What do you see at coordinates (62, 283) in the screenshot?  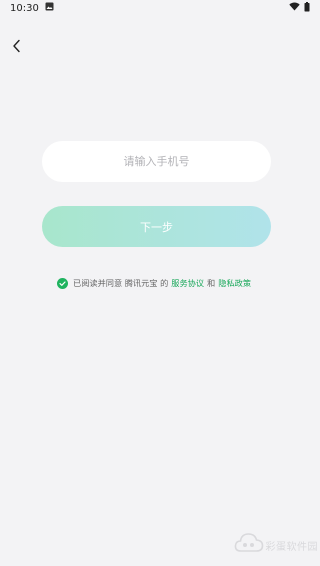 I see `check-circle-icon` at bounding box center [62, 283].